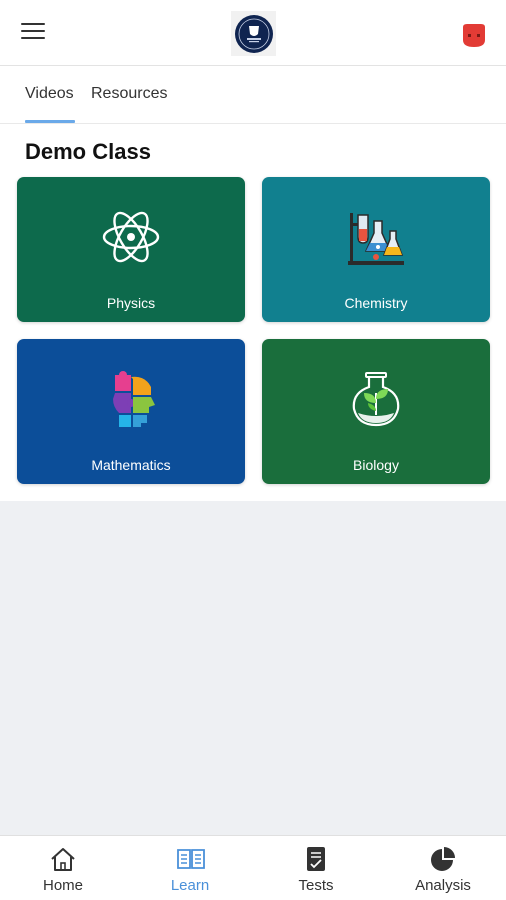  I want to click on active-tab-indicator, so click(50, 121).